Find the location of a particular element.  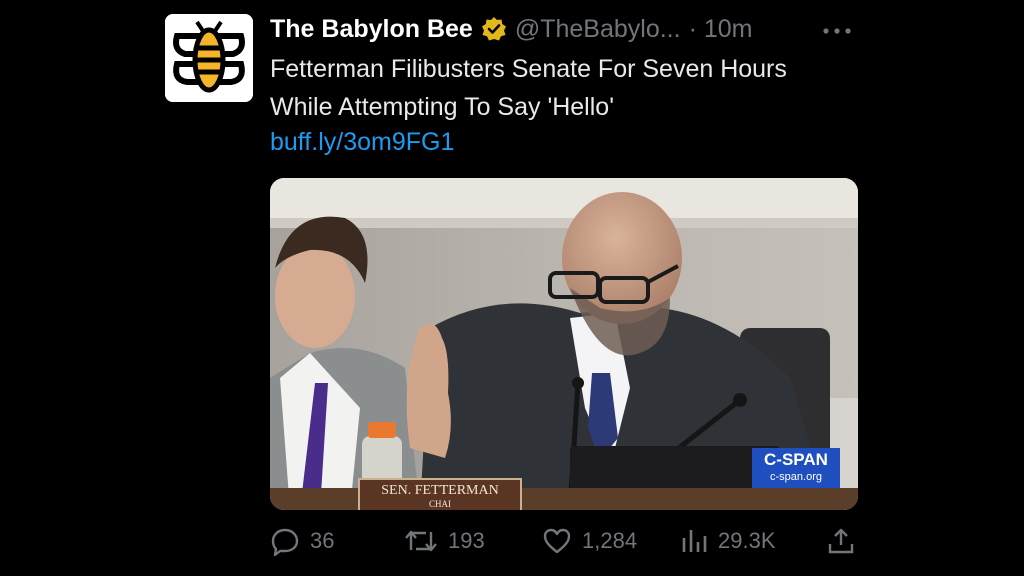

views-icon is located at coordinates (694, 541).